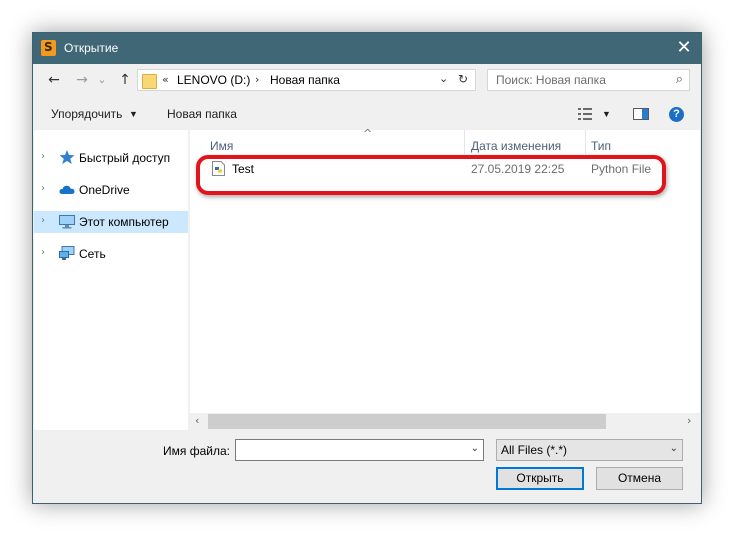 This screenshot has height=537, width=733. Describe the element at coordinates (54, 80) in the screenshot. I see `back-button: ←` at that location.